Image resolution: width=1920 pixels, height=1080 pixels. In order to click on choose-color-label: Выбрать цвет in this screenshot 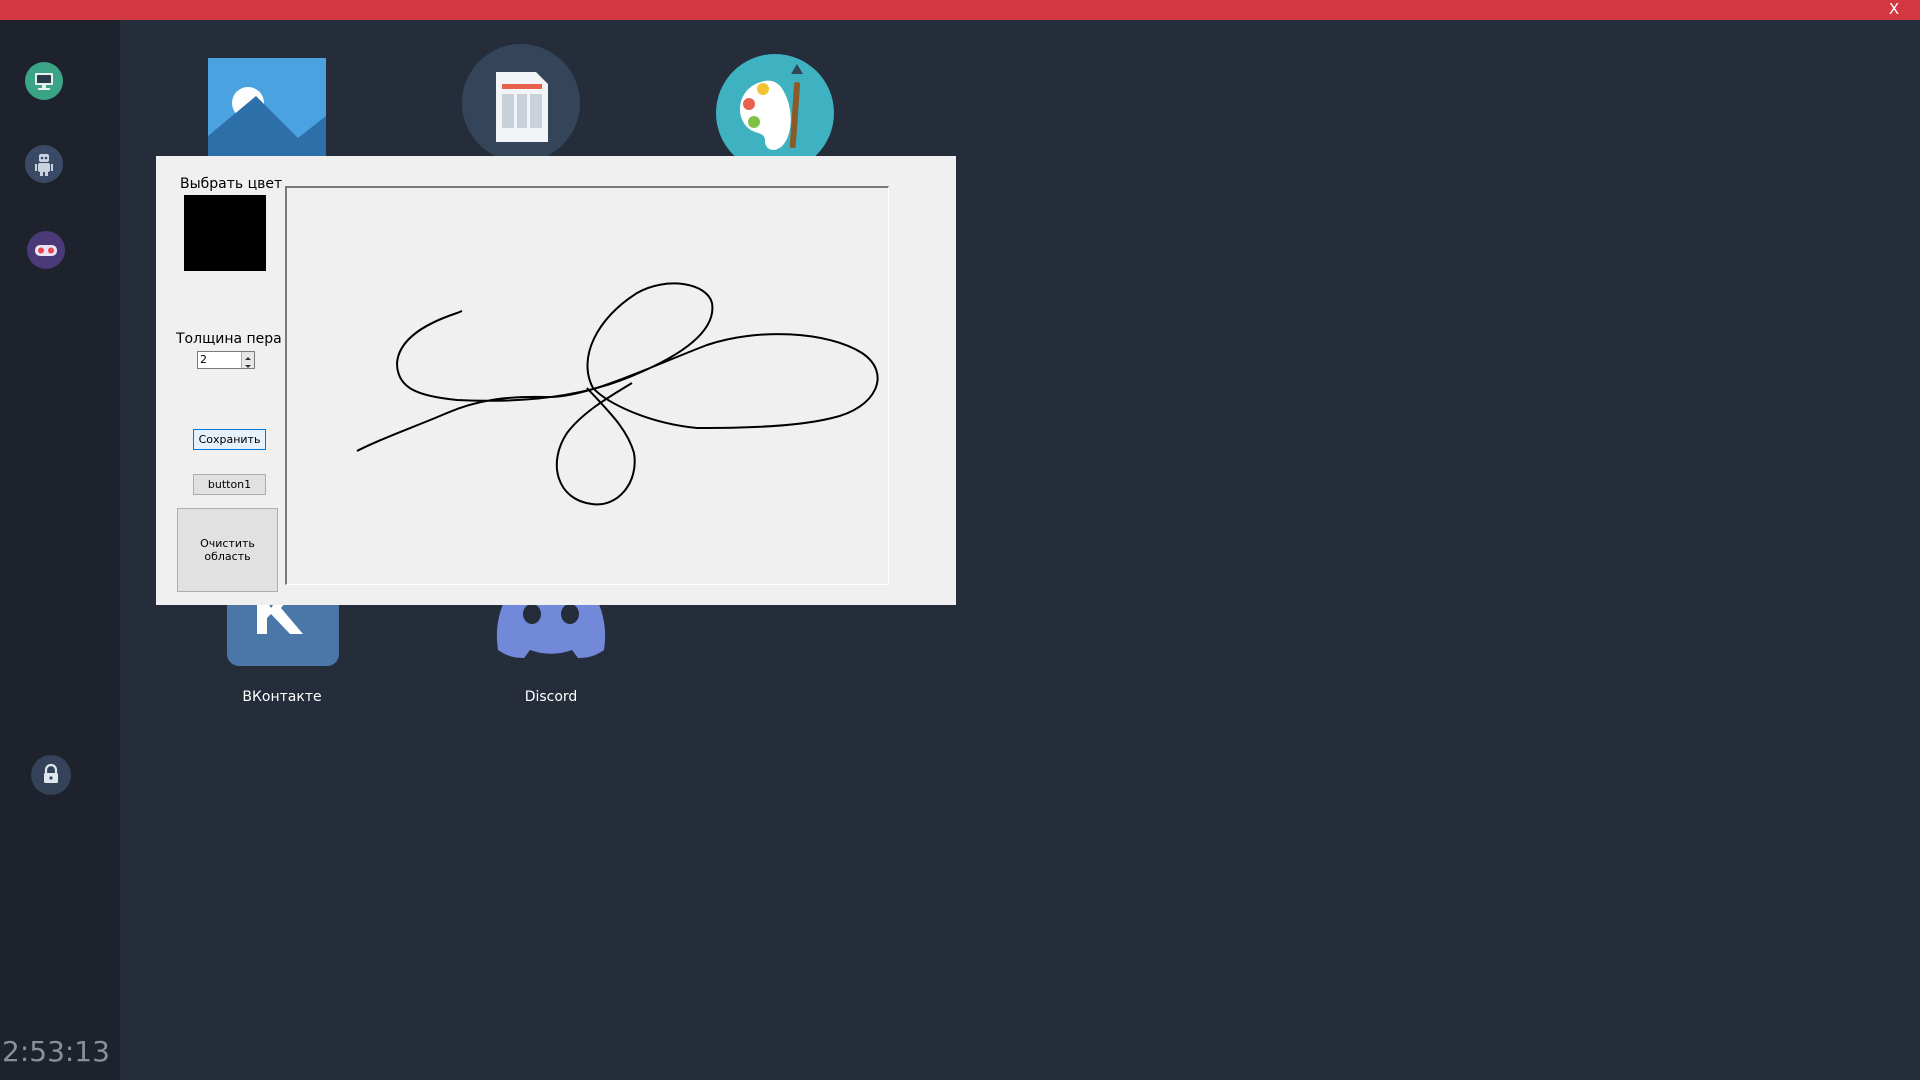, I will do `click(231, 184)`.